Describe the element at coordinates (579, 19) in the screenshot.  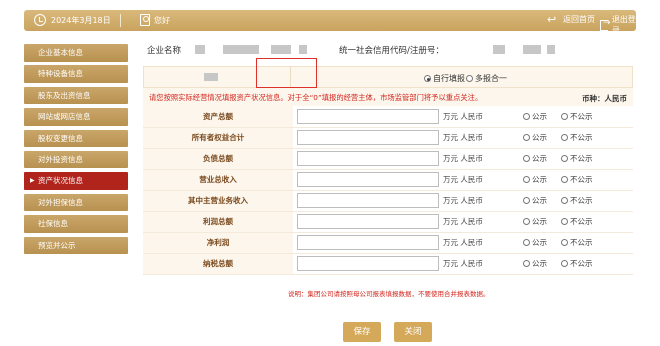
I see `home-label: 返回首页` at that location.